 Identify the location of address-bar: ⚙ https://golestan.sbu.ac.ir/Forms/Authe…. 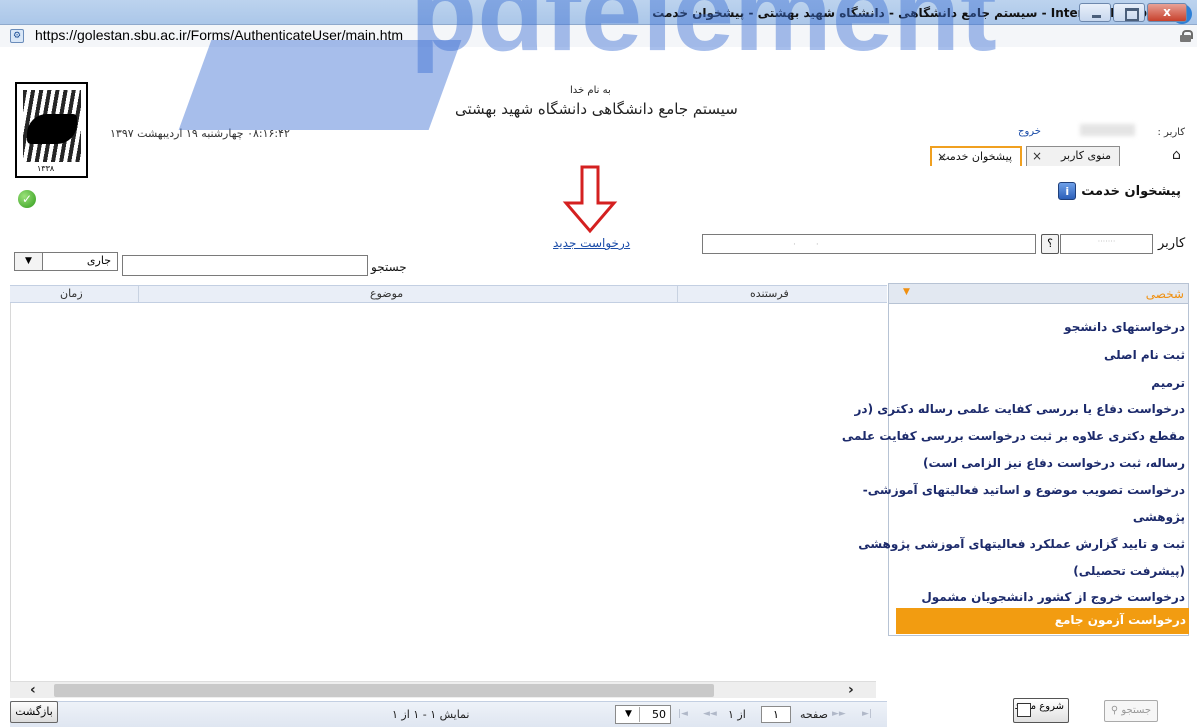
(598, 35).